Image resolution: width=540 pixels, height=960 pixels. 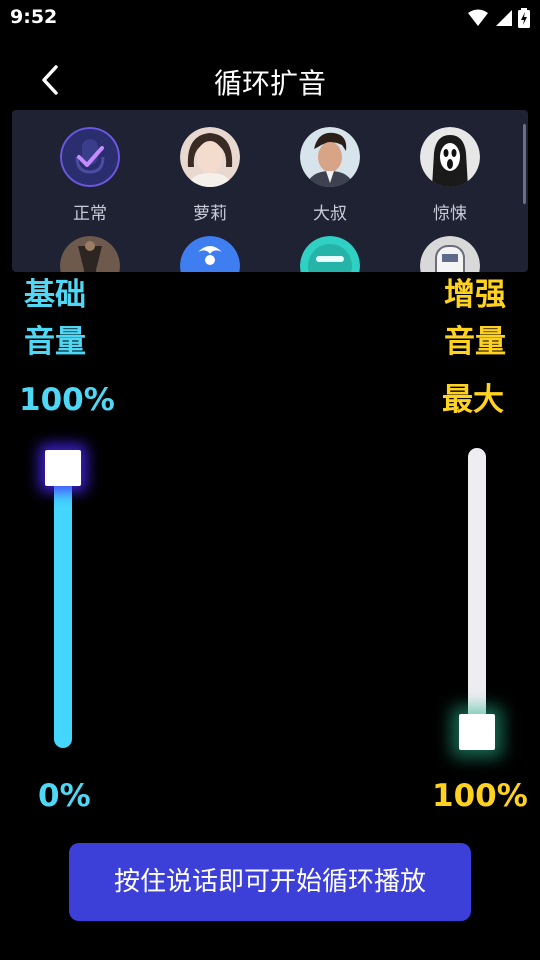 I want to click on voice-item-normal: 正常, so click(x=90, y=175).